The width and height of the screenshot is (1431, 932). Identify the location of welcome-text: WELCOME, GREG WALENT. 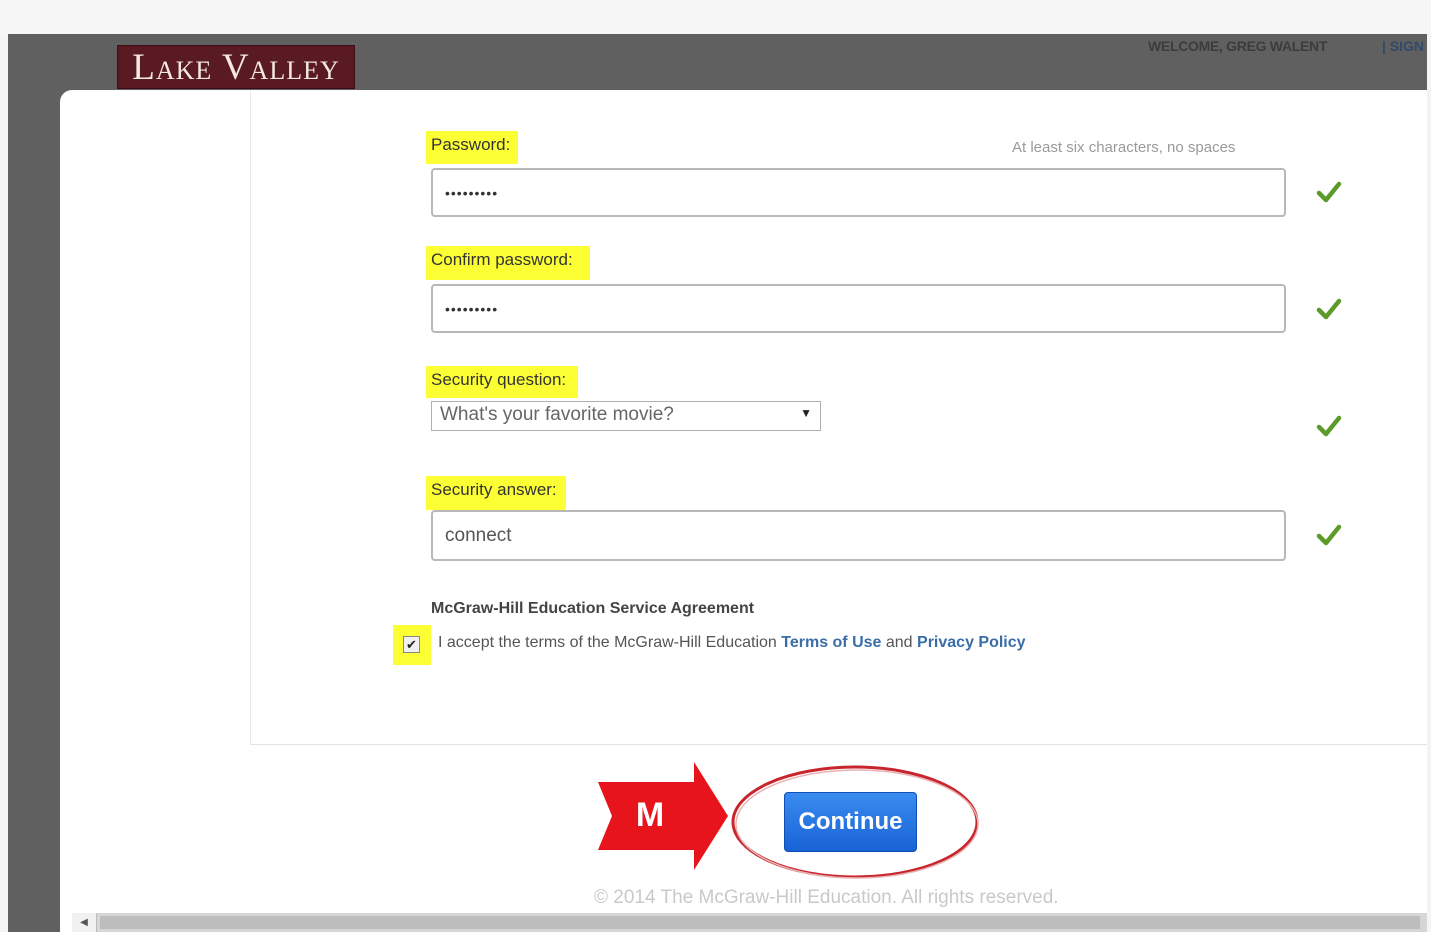
(1238, 46).